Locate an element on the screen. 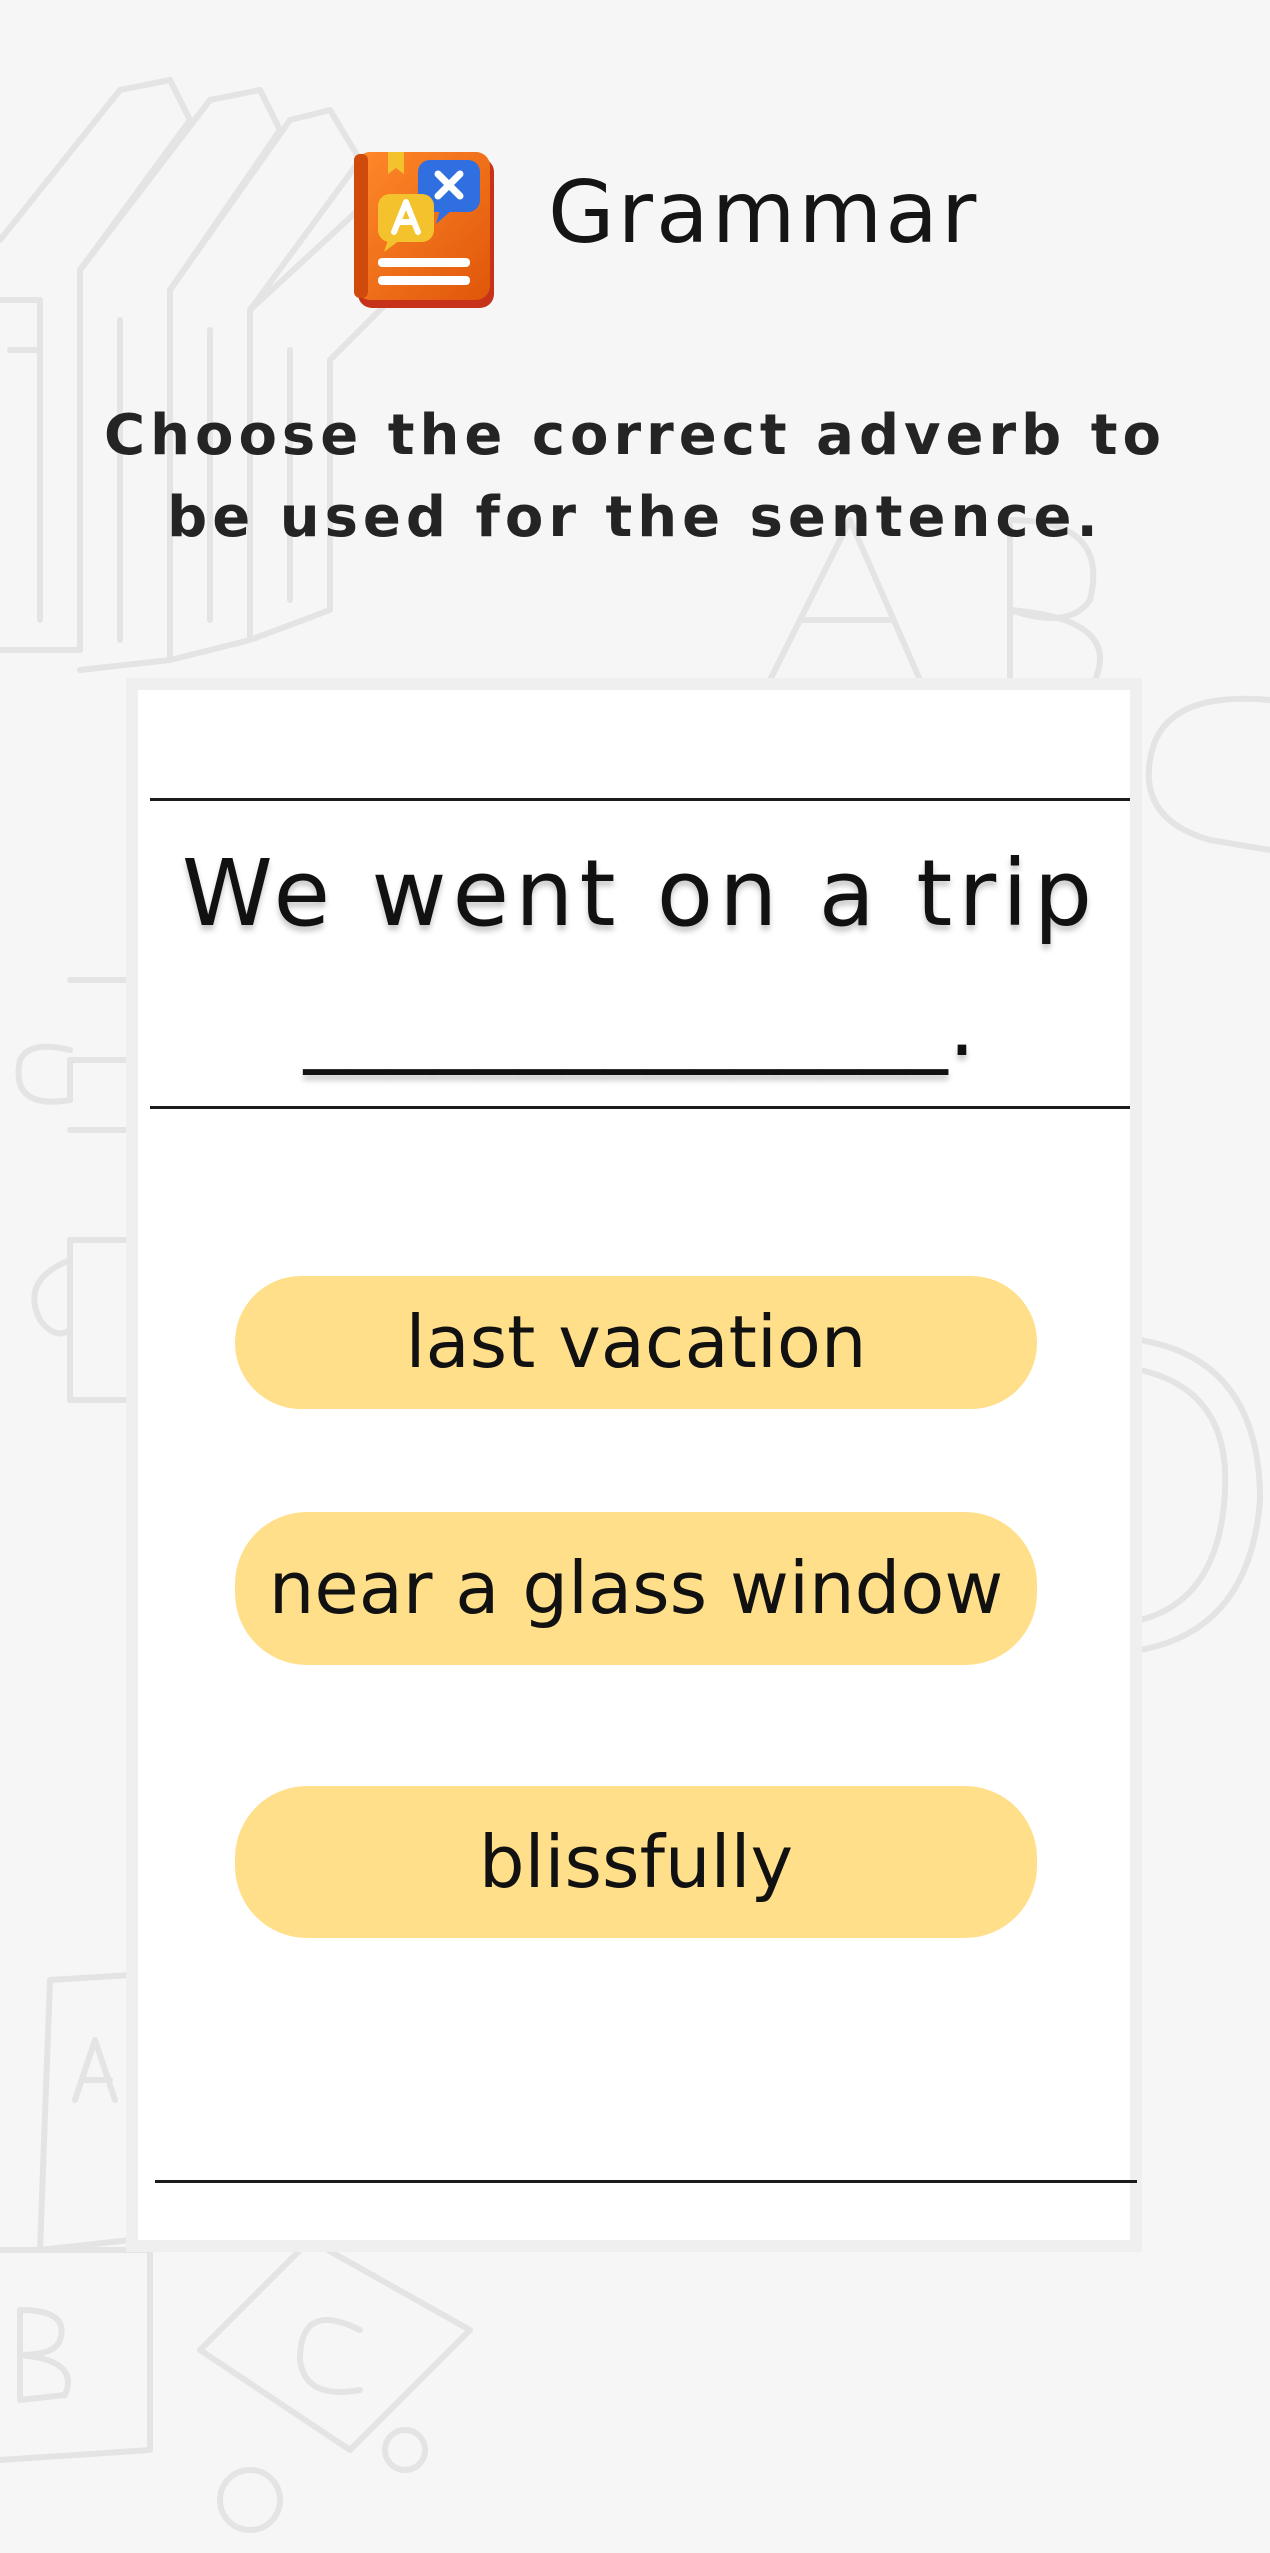  bottom-divider is located at coordinates (646, 2181).